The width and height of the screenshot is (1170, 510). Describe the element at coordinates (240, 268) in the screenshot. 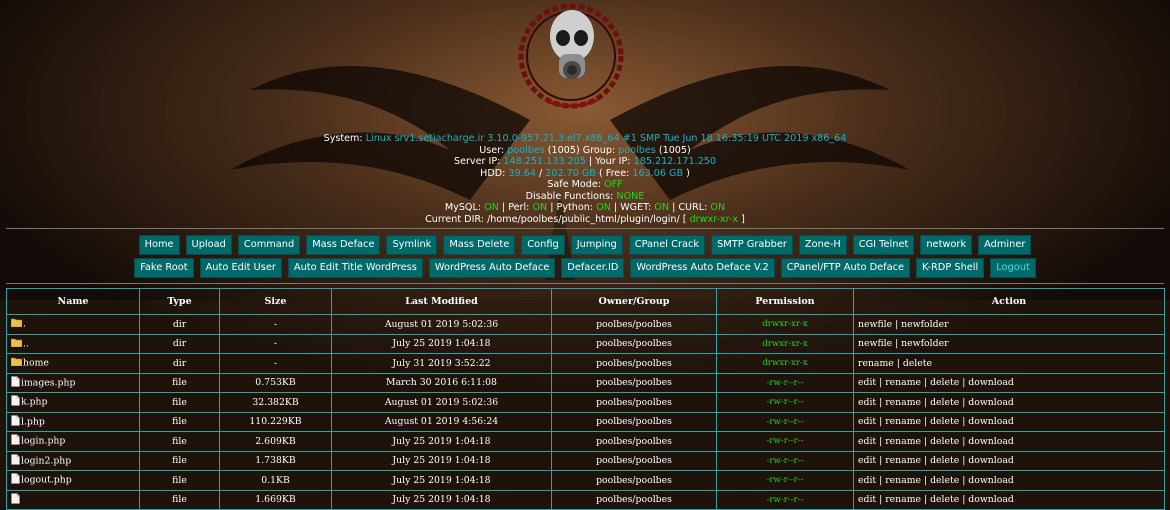

I see `menu-button-auto-edit-user: Auto Edit User` at that location.